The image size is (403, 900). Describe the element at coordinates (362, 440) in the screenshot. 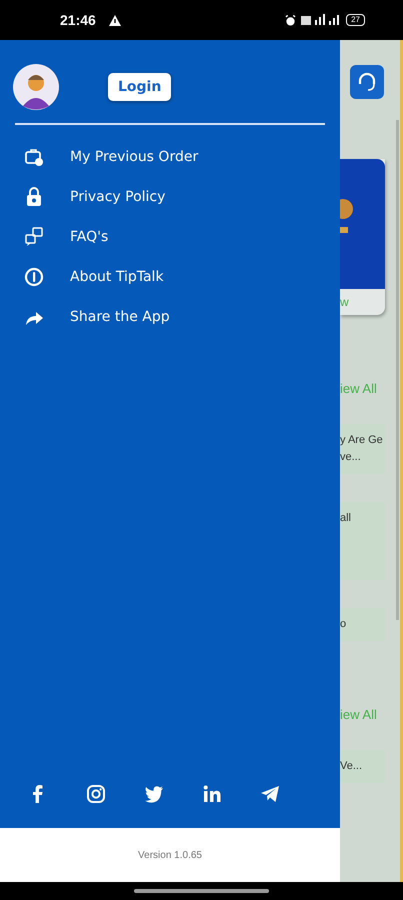

I see `card-text: y Are Ge` at that location.